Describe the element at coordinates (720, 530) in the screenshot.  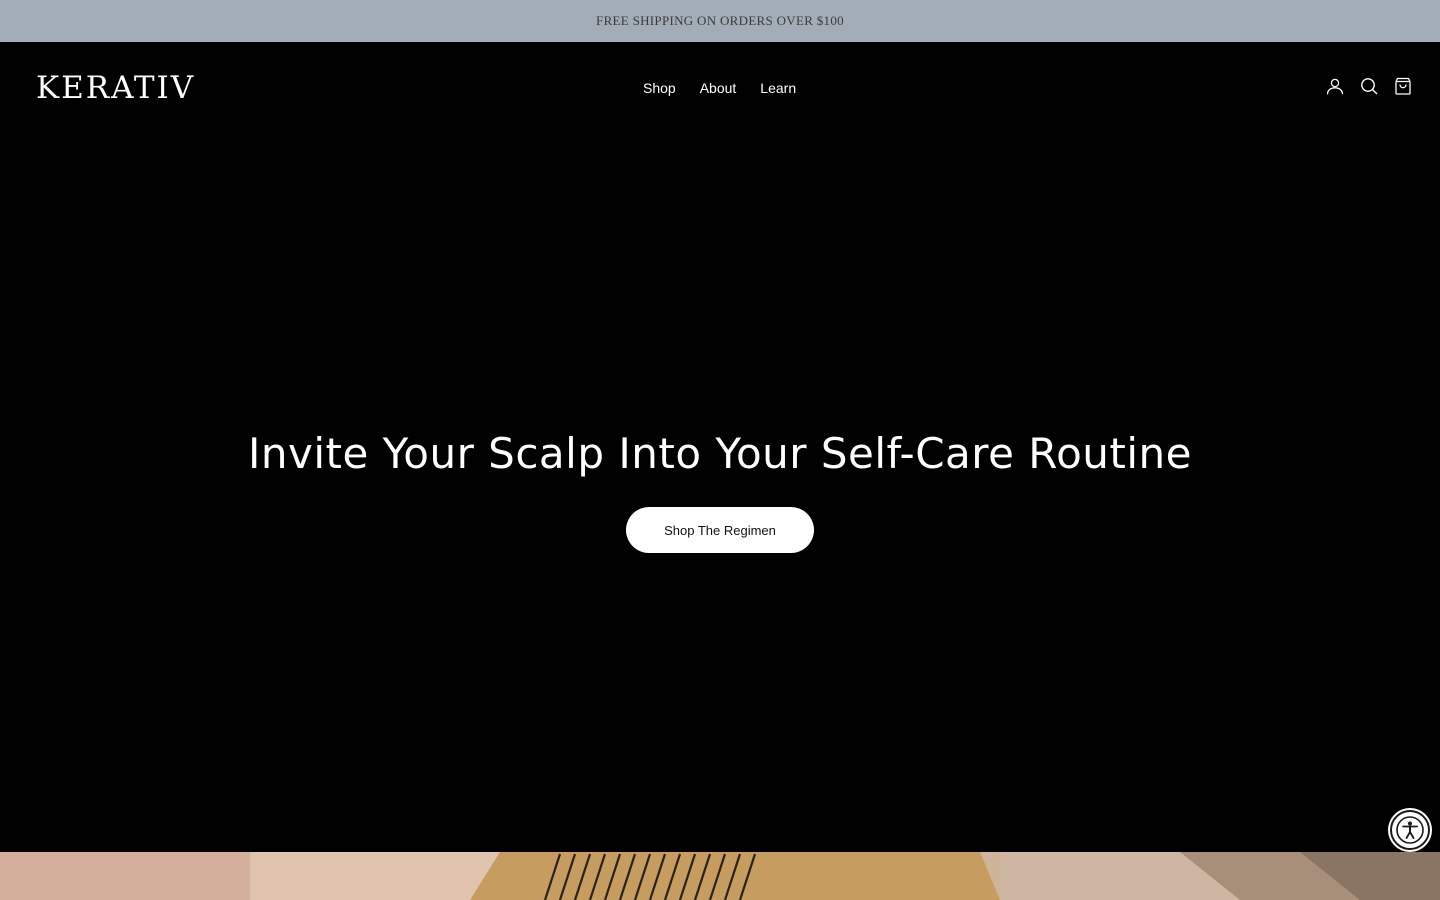
I see `shop-regimen-button: Shop The Regimen` at that location.